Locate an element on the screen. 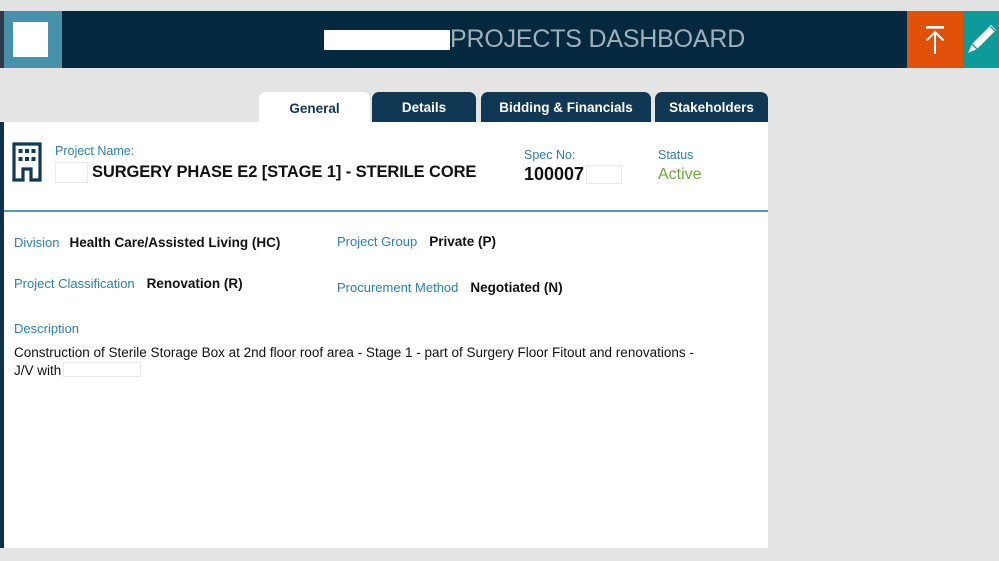  spec-no-label: Spec No: is located at coordinates (550, 155).